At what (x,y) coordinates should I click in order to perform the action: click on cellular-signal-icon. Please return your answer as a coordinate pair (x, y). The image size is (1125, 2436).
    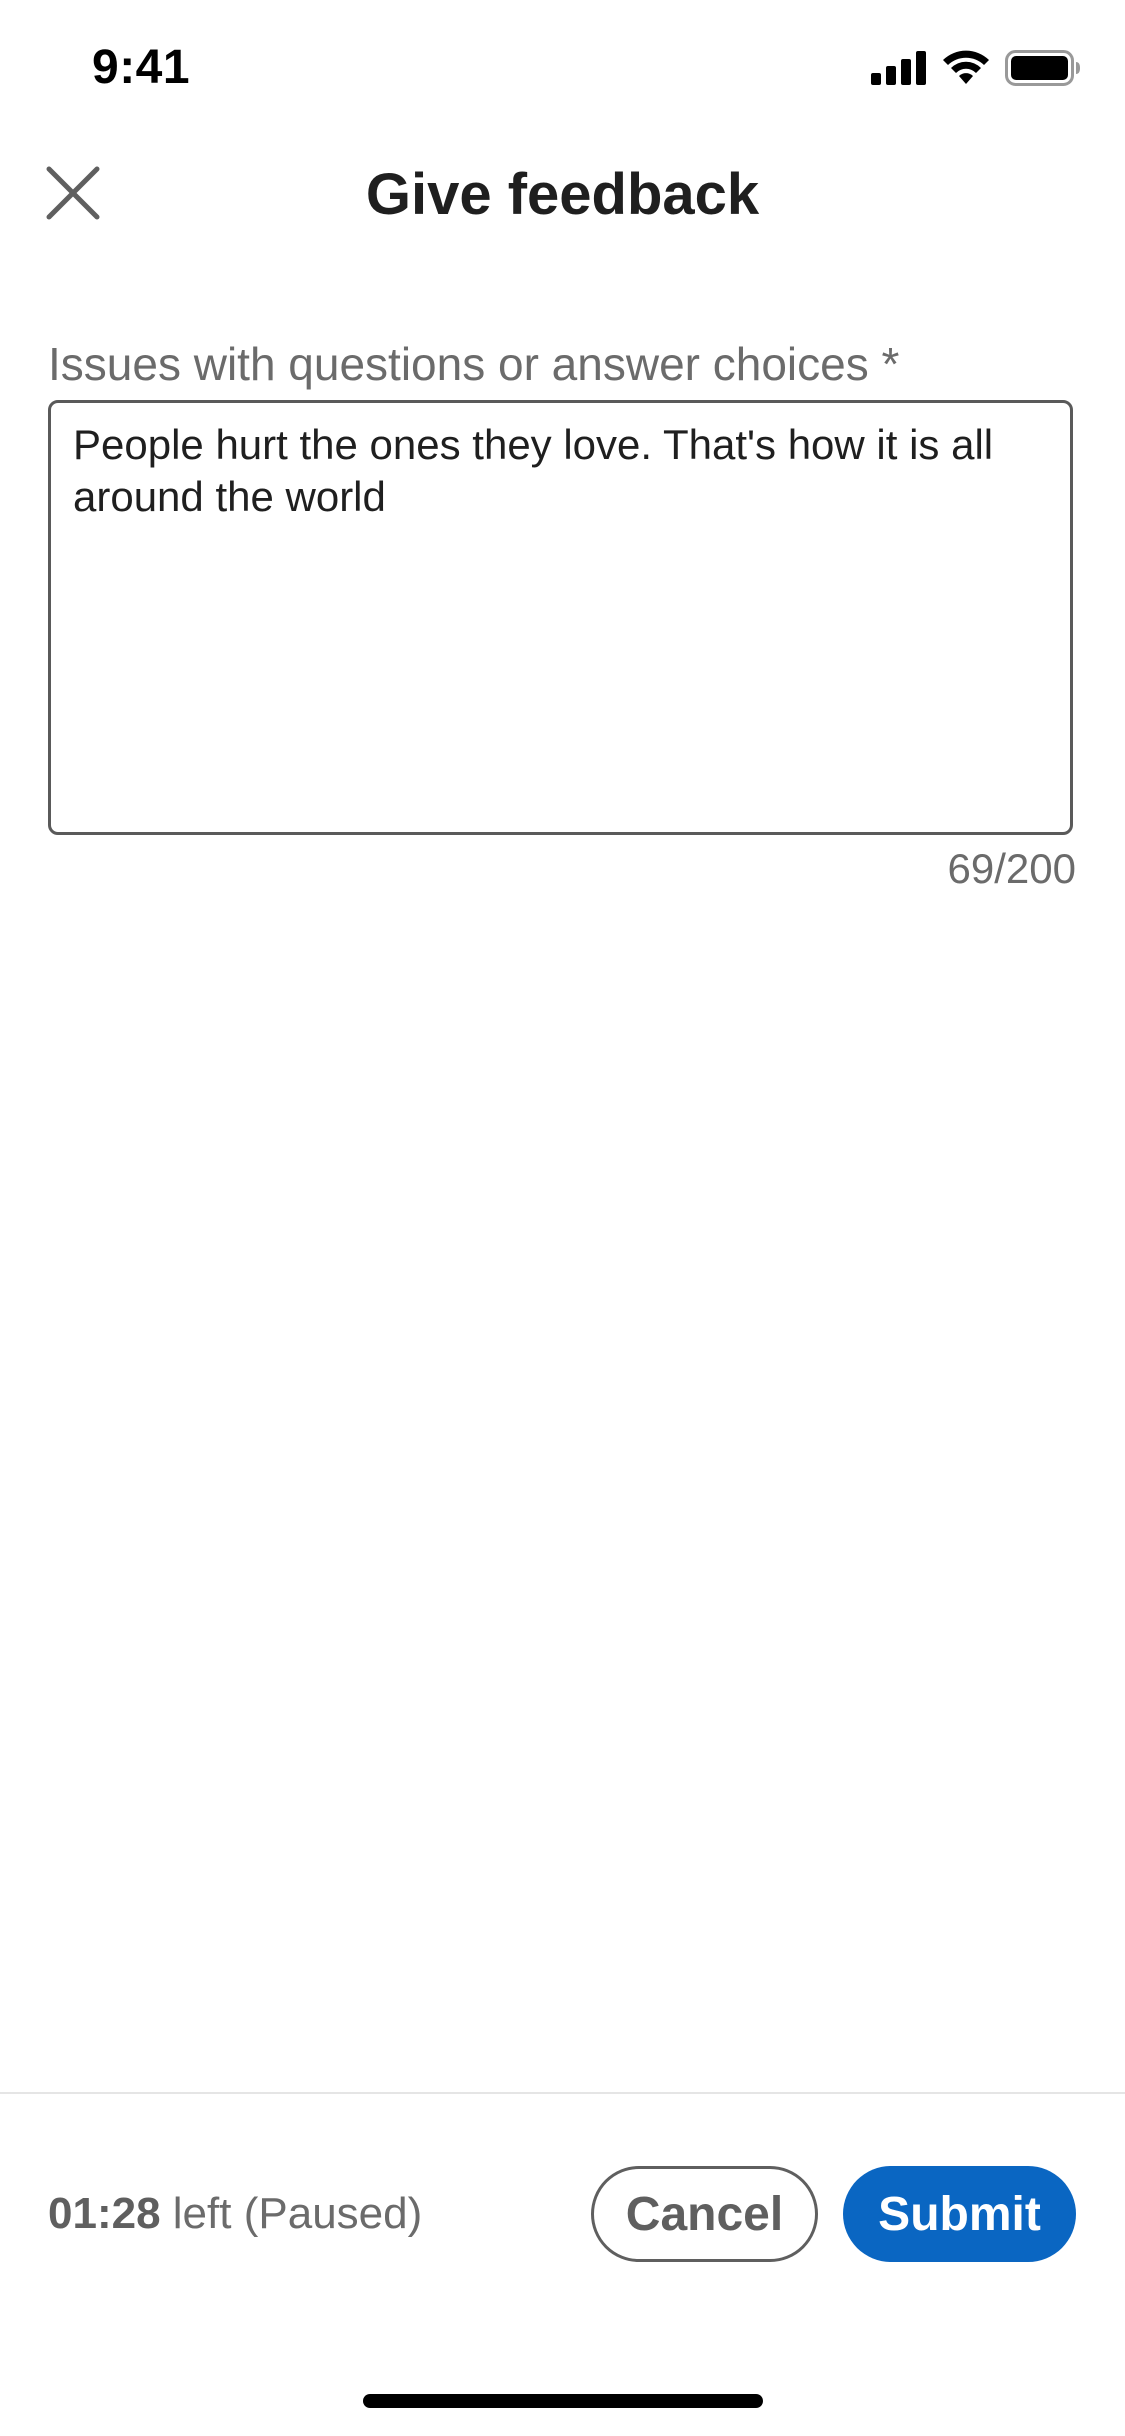
    Looking at the image, I should click on (899, 70).